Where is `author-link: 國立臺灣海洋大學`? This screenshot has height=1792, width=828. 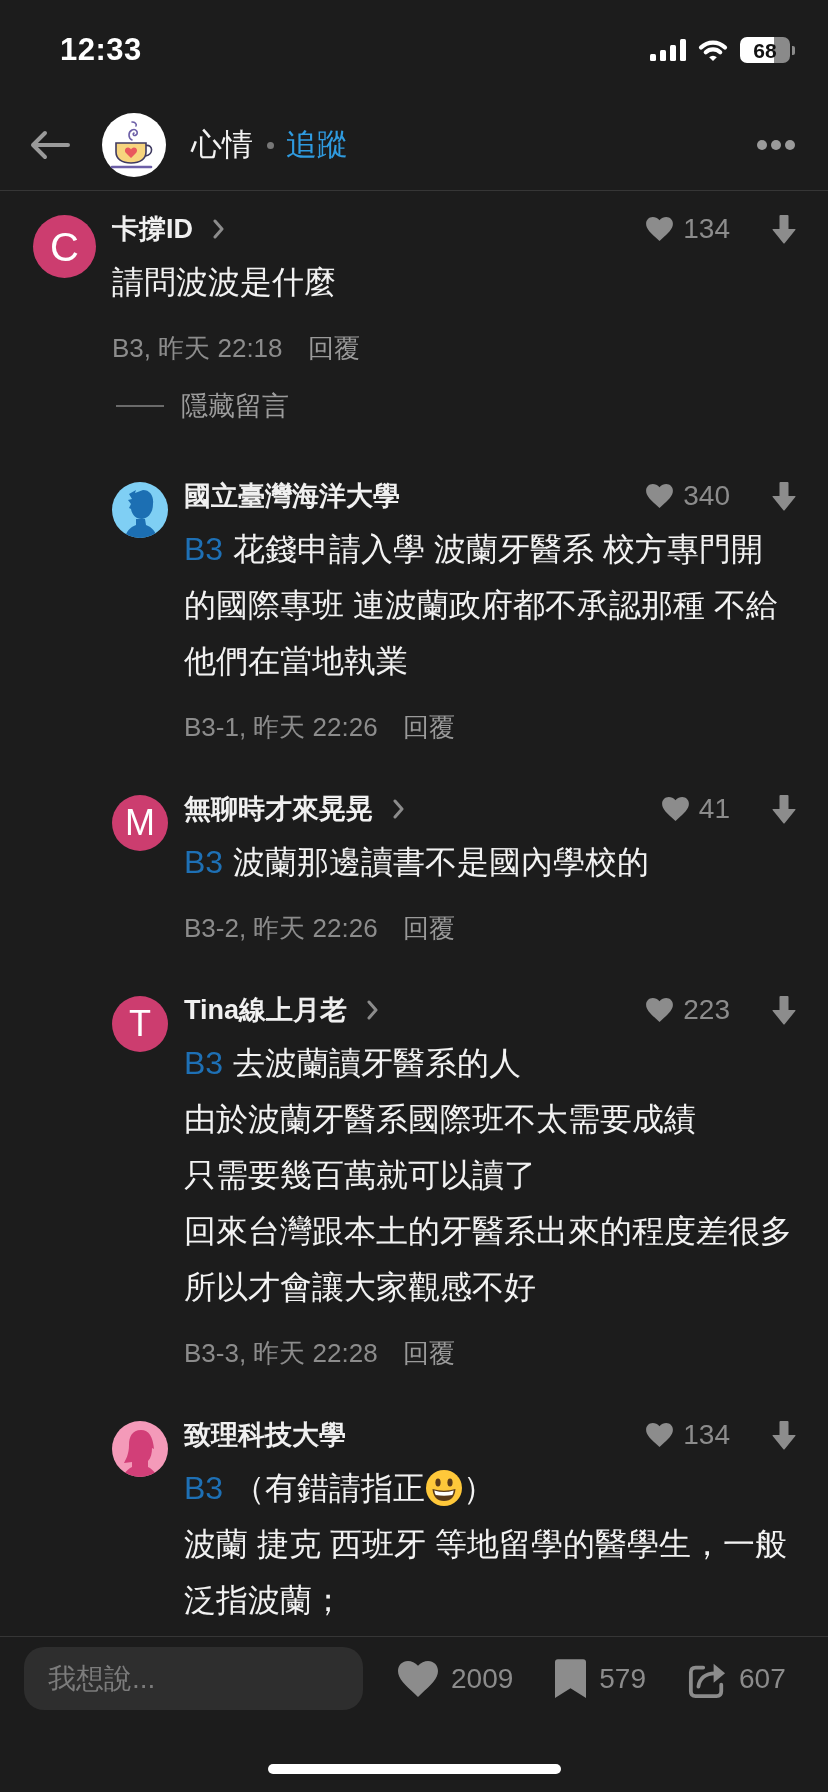
author-link: 國立臺灣海洋大學 is located at coordinates (292, 496).